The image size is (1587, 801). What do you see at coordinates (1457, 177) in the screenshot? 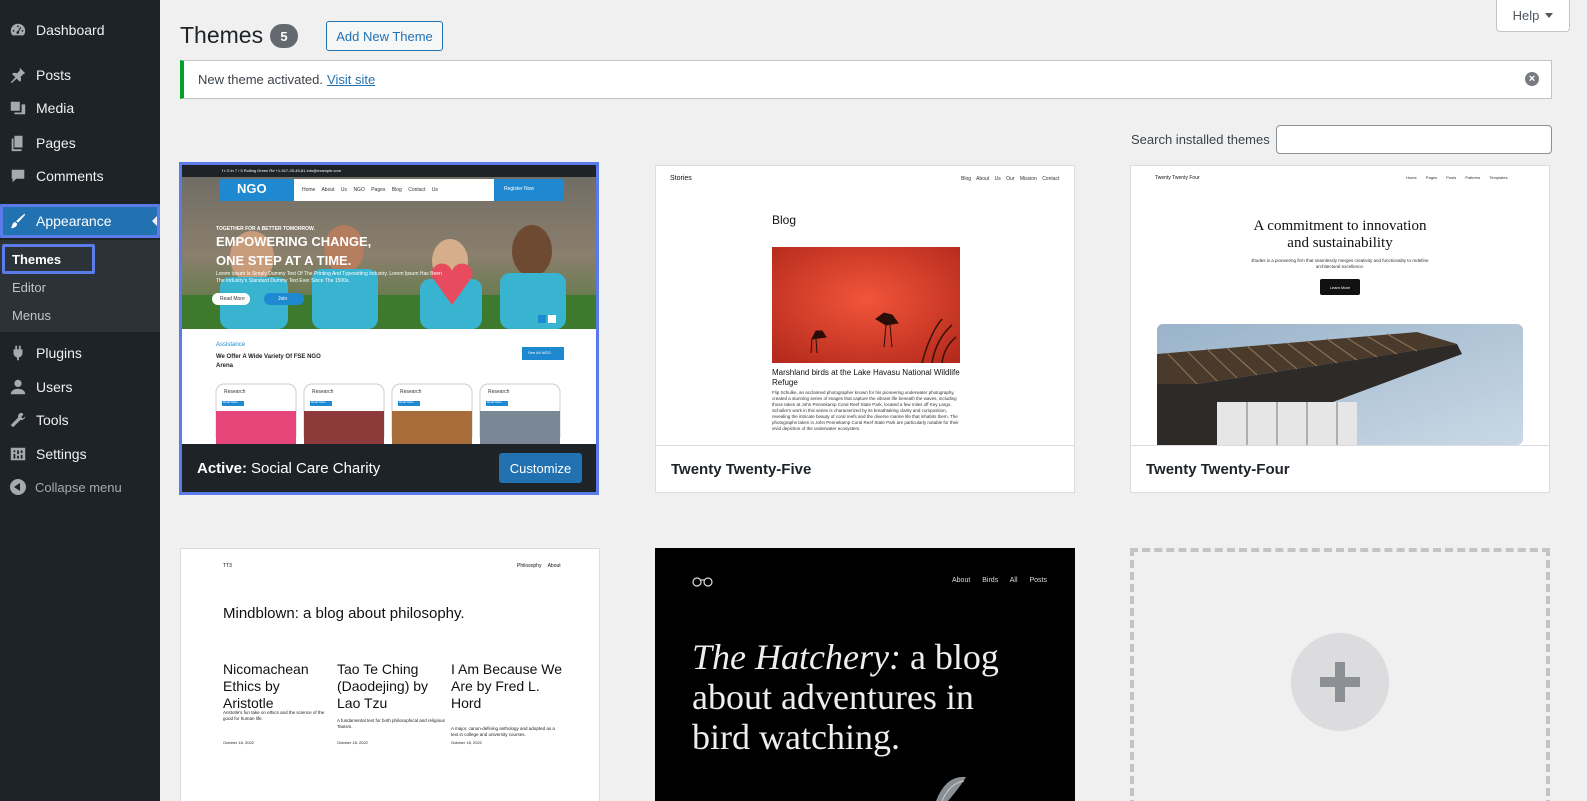
I see `preview-nav: Home Pages Posts Patterns Templates` at bounding box center [1457, 177].